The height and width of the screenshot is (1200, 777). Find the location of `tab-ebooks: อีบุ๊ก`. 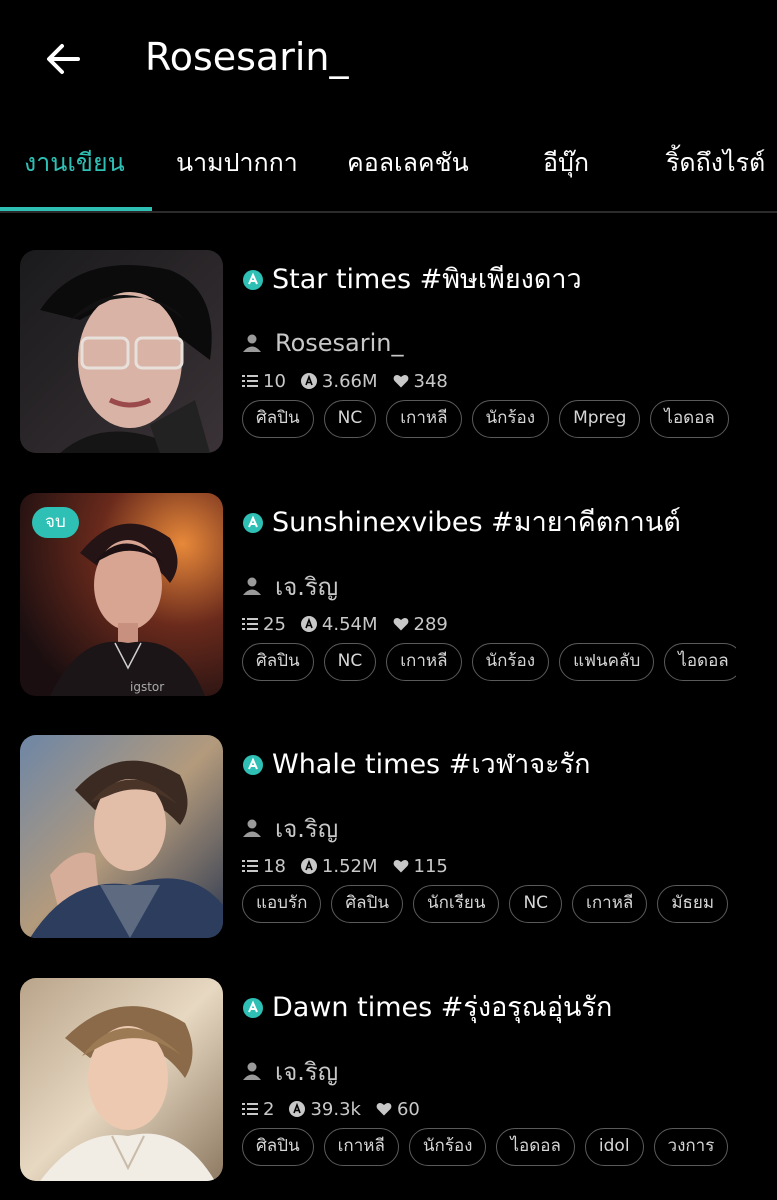

tab-ebooks: อีบุ๊ก is located at coordinates (566, 163).